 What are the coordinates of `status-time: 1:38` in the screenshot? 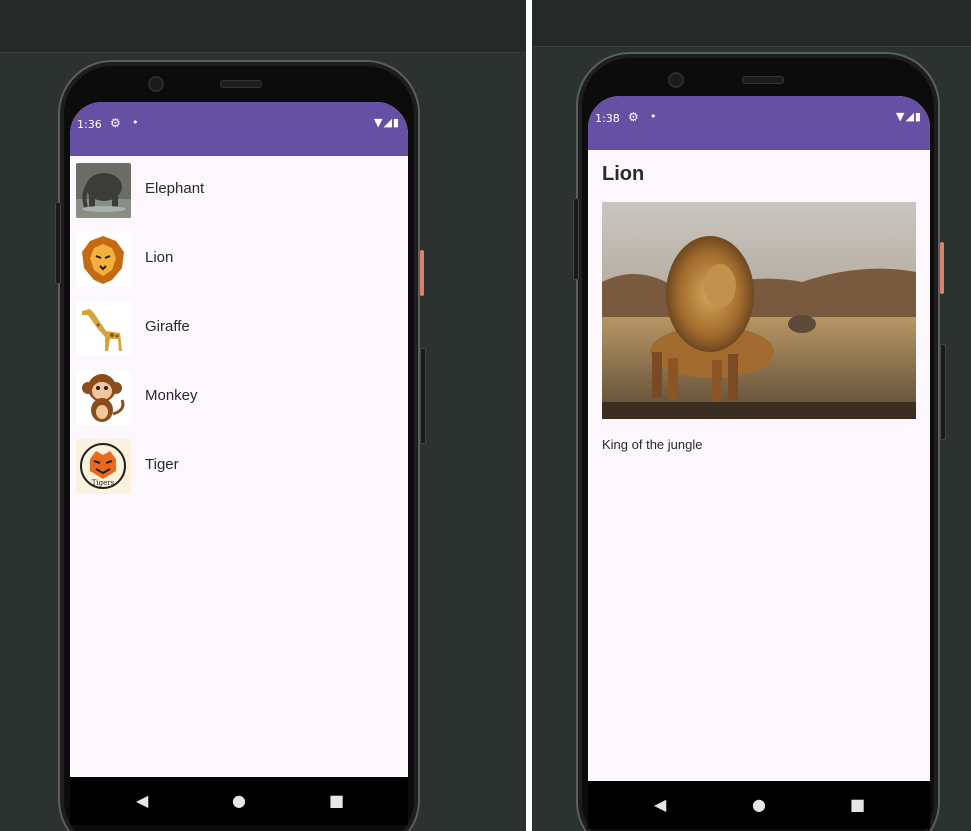 It's located at (607, 118).